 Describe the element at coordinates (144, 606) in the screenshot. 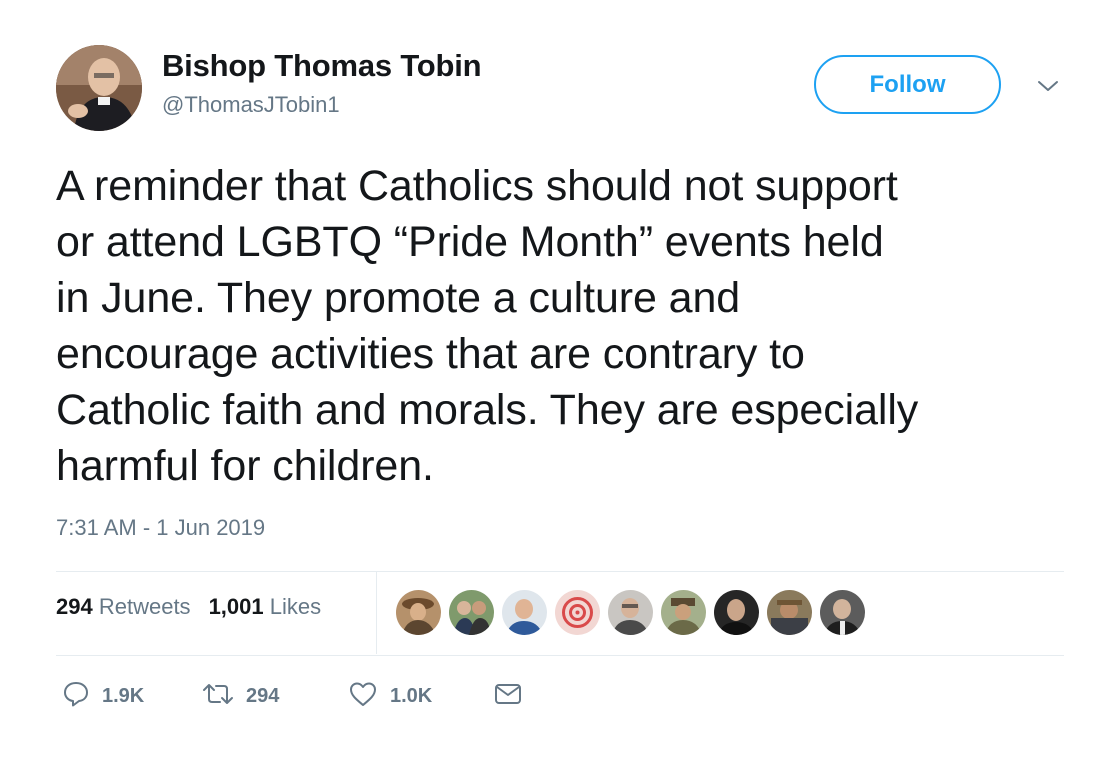

I see `retweets-label: Retweets` at that location.